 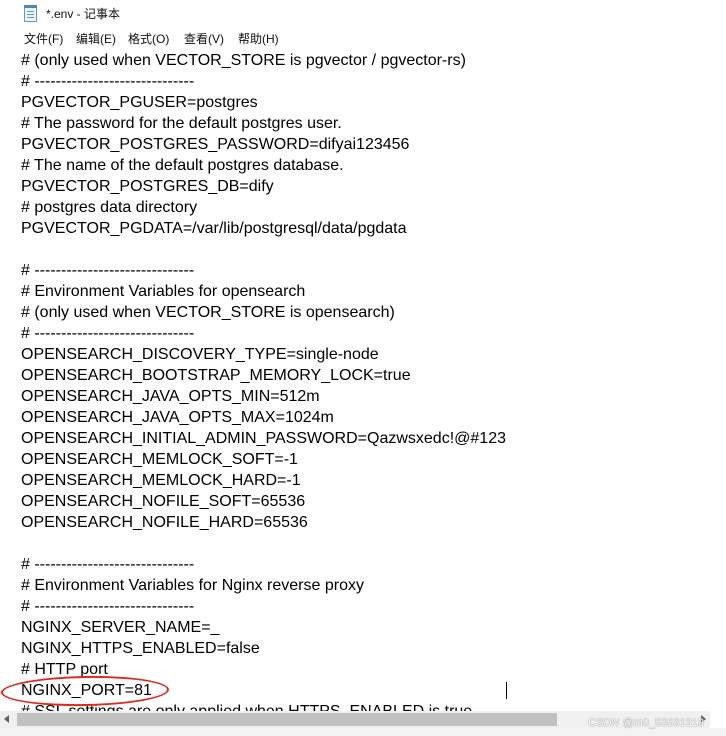 What do you see at coordinates (43, 39) in the screenshot?
I see `menu-file: 文件(F)` at bounding box center [43, 39].